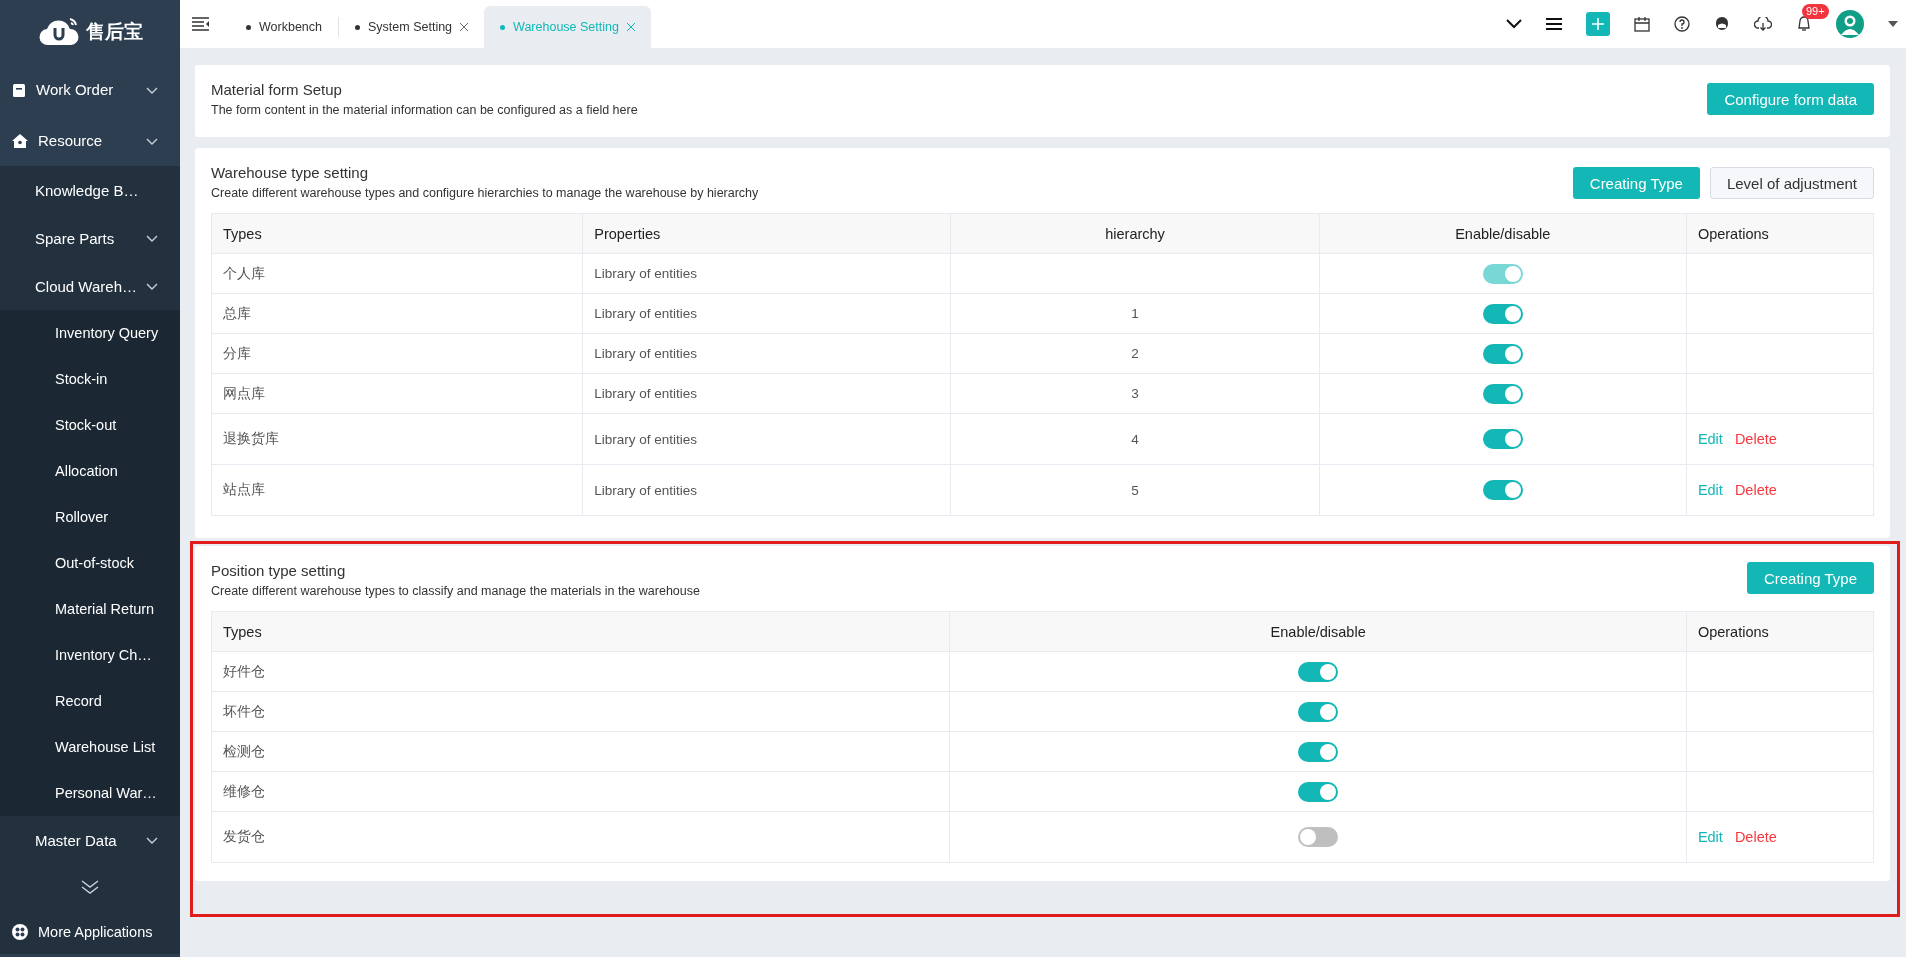  I want to click on sidebar-item: Master Data, so click(90, 840).